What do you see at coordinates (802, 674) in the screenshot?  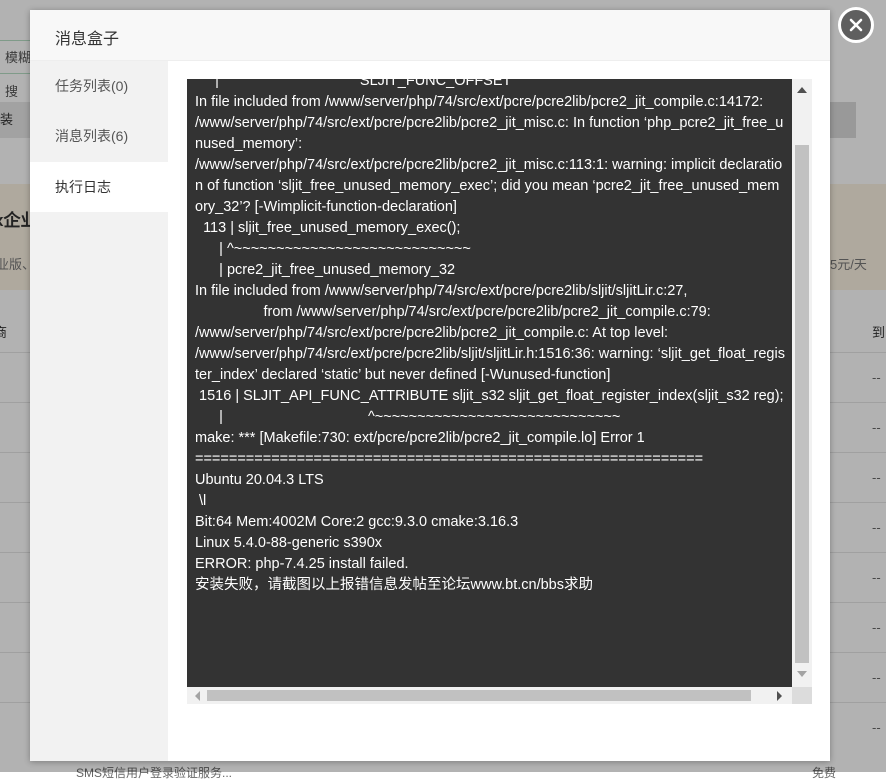 I see `scroll-down-arrow-icon` at bounding box center [802, 674].